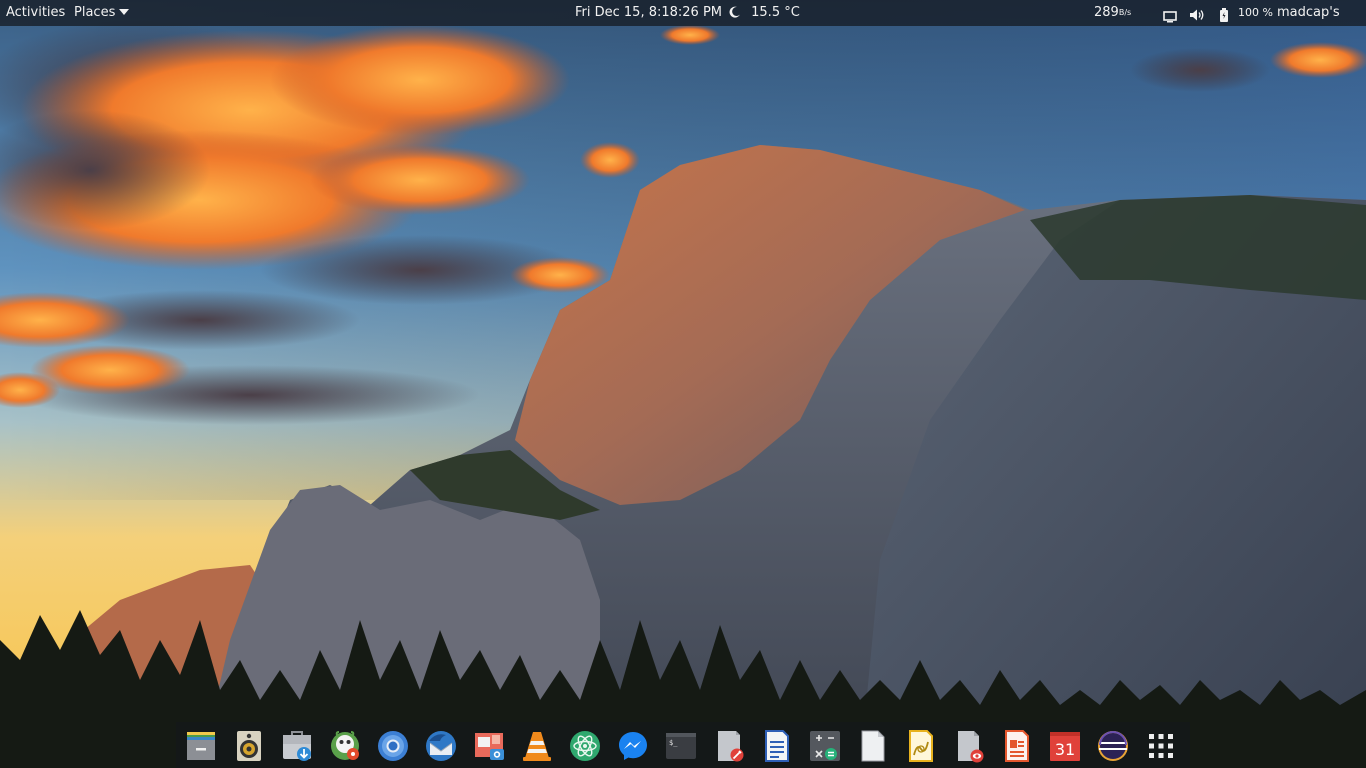 The image size is (1366, 768). What do you see at coordinates (873, 746) in the screenshot?
I see `blank-document-icon` at bounding box center [873, 746].